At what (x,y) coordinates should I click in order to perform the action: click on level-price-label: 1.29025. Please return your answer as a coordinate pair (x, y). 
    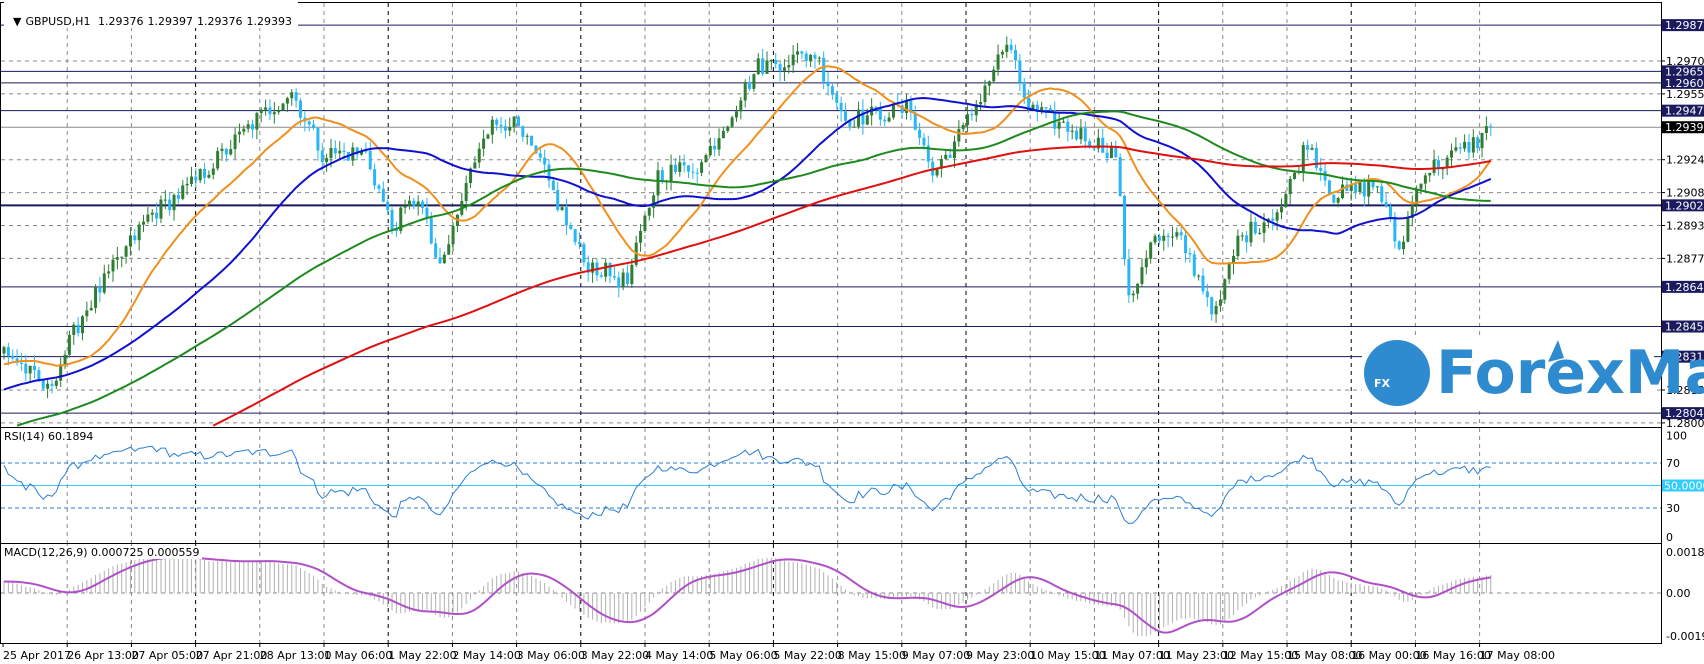
    Looking at the image, I should click on (1684, 205).